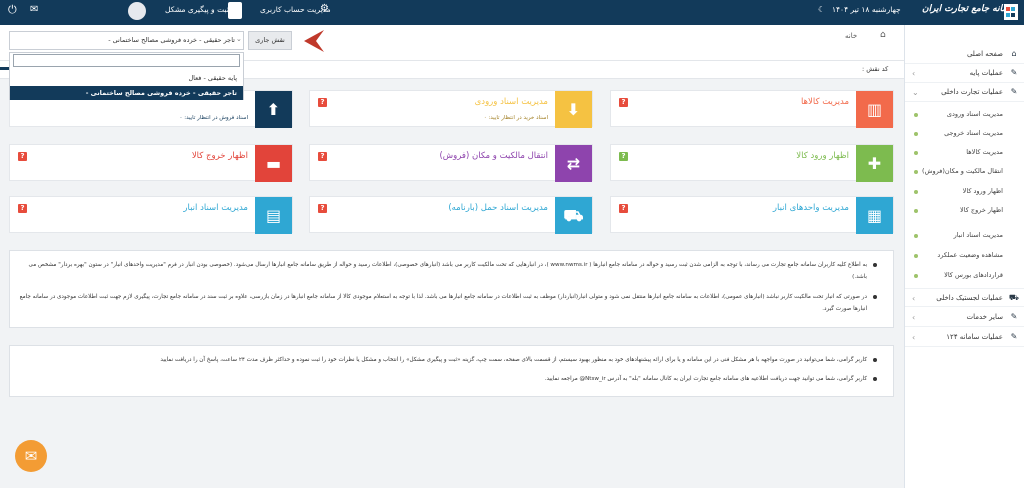 The width and height of the screenshot is (1024, 488). Describe the element at coordinates (451, 163) in the screenshot. I see `card-transfer: ⇄ انتقال مالکیت و مکان (فروش) ?` at that location.